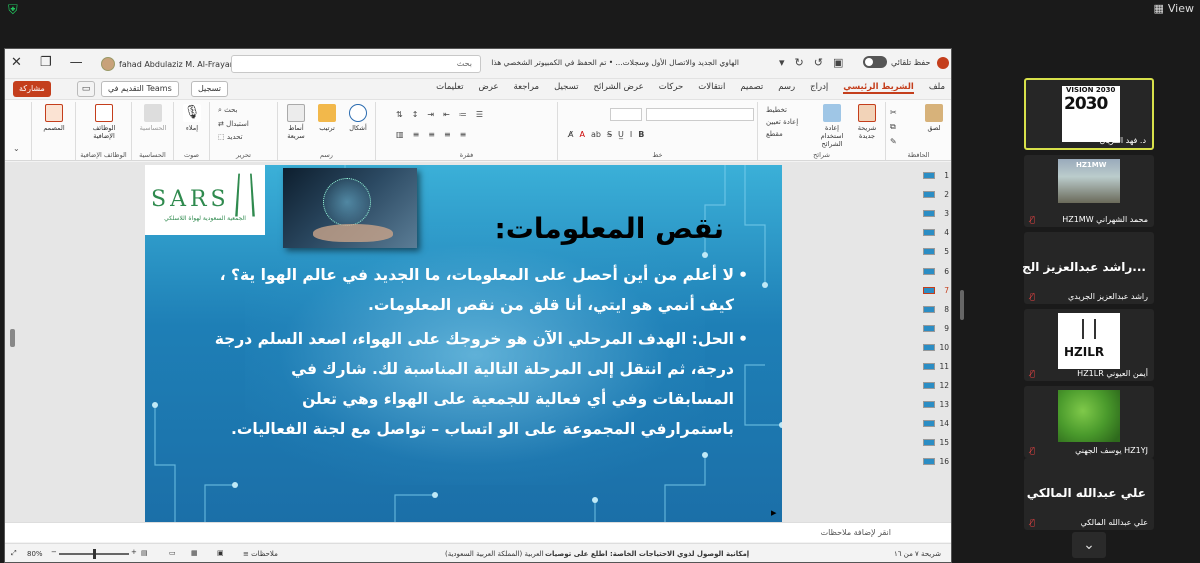 The height and width of the screenshot is (563, 1200). Describe the element at coordinates (962, 305) in the screenshot. I see `vertical-scrollbar` at that location.